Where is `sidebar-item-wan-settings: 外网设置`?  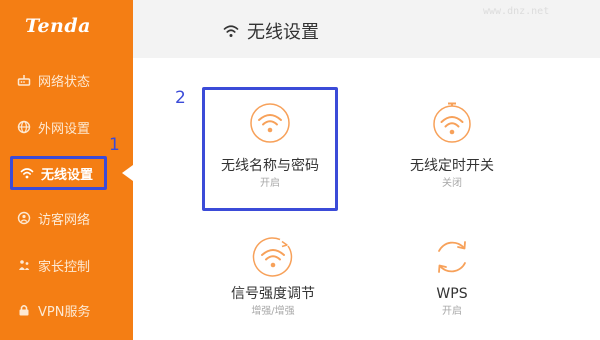 sidebar-item-wan-settings: 外网设置 is located at coordinates (53, 127).